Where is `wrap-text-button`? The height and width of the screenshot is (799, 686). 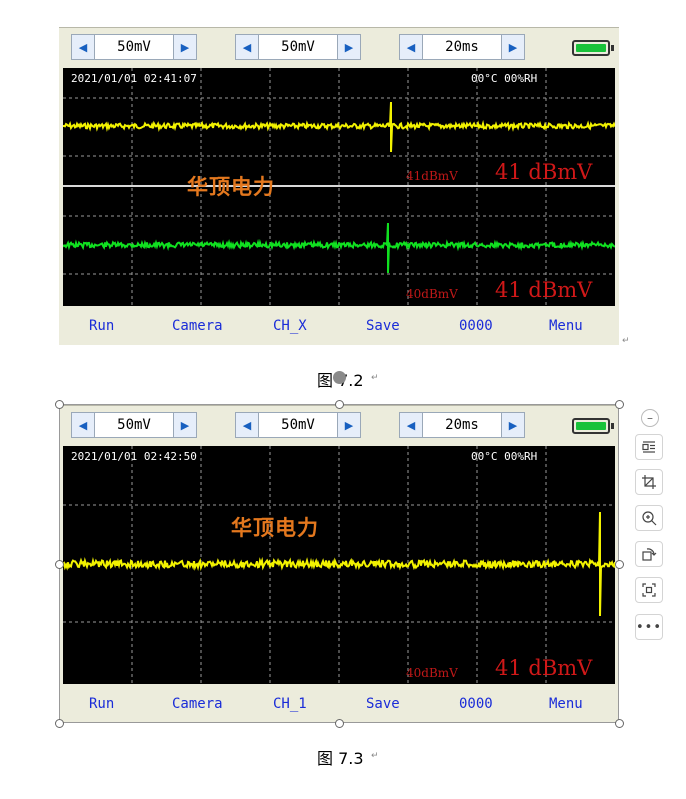 wrap-text-button is located at coordinates (649, 447).